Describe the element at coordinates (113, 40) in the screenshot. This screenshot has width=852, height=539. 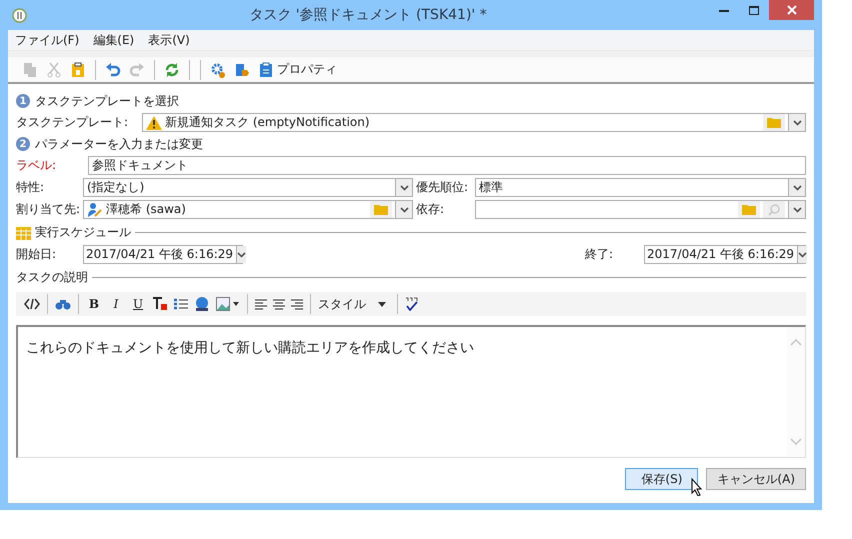
I see `menu-item: 編集(E)` at that location.